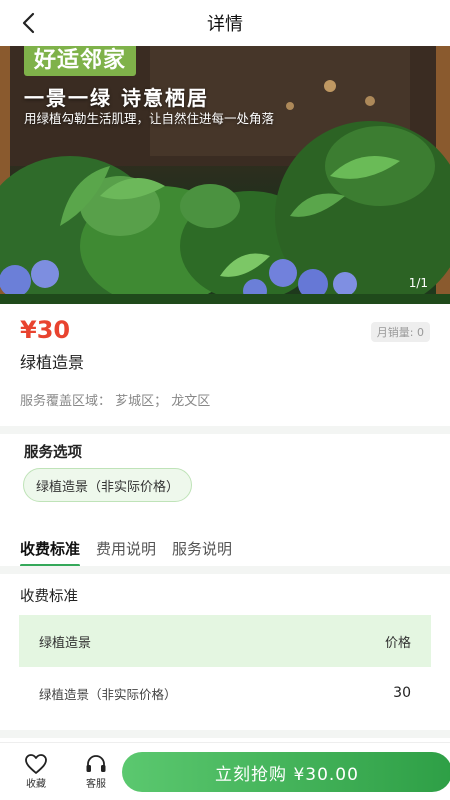 The image size is (450, 800). What do you see at coordinates (115, 401) in the screenshot?
I see `service-area: 服务覆盖区域： 芗城区； 龙文区` at bounding box center [115, 401].